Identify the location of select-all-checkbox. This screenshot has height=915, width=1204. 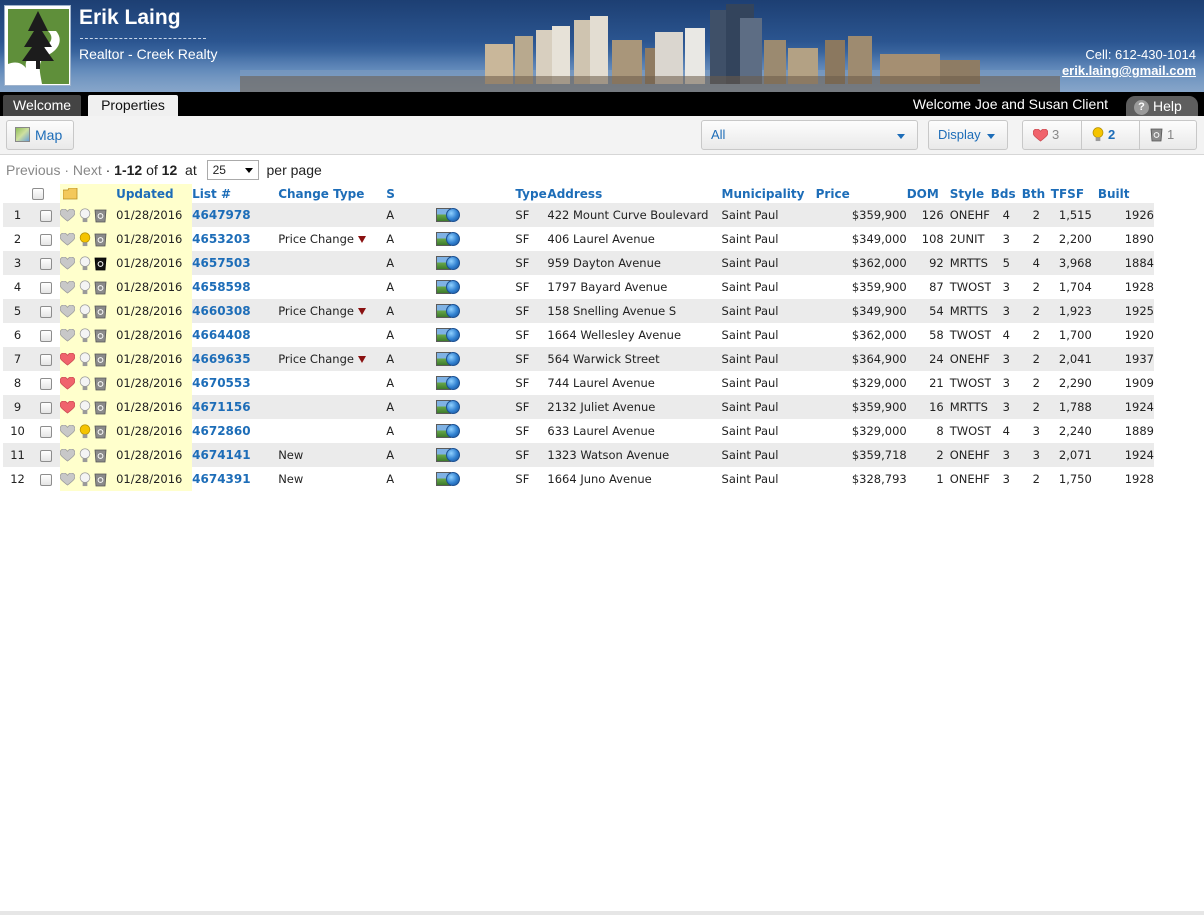
(38, 194).